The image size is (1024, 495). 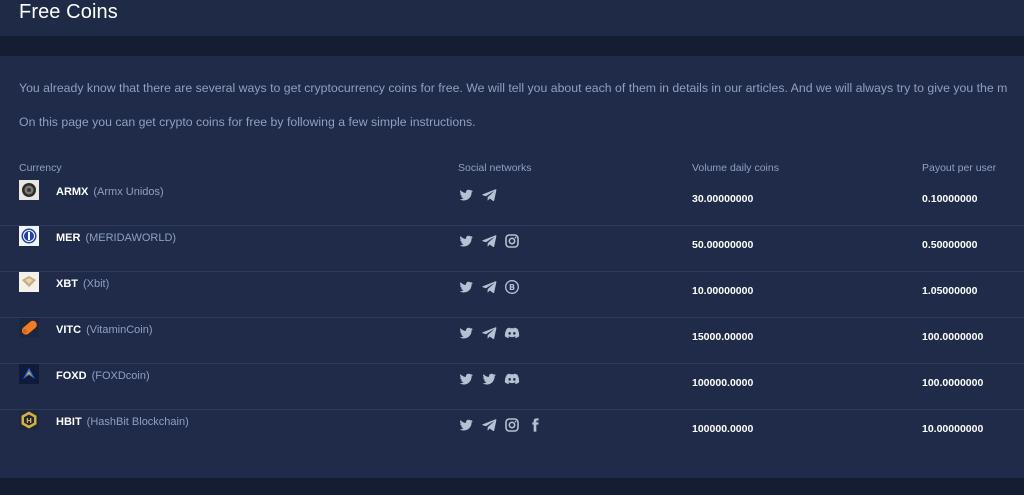 What do you see at coordinates (950, 291) in the screenshot?
I see `payout-value: 1.05000000` at bounding box center [950, 291].